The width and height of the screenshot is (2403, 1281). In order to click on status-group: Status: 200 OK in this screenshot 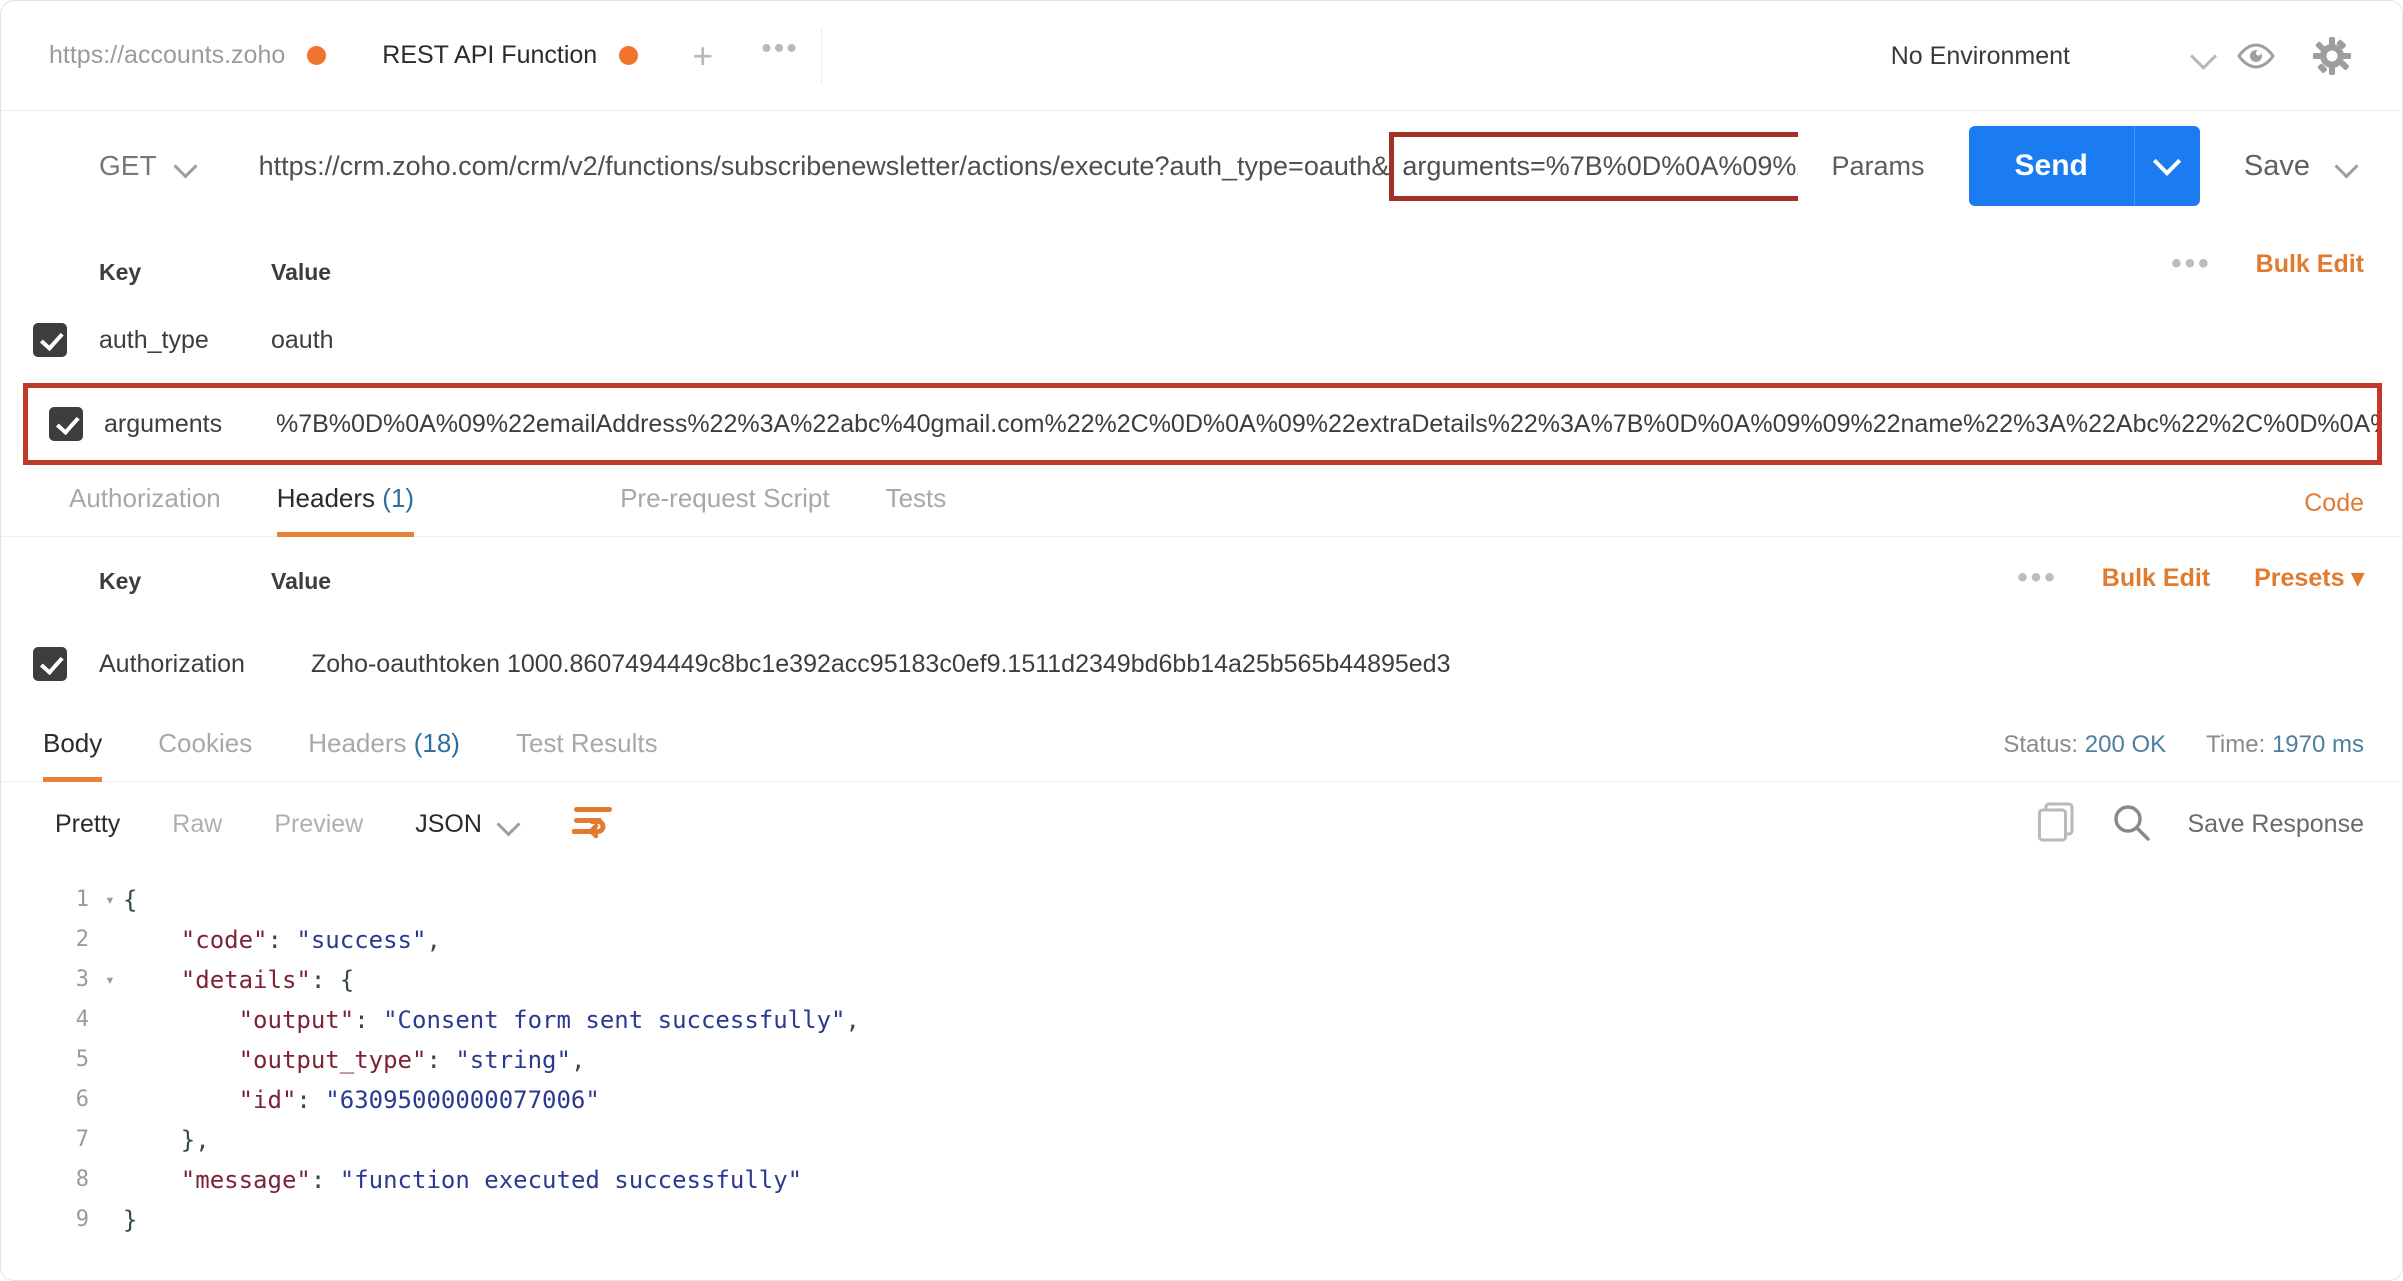, I will do `click(2084, 745)`.